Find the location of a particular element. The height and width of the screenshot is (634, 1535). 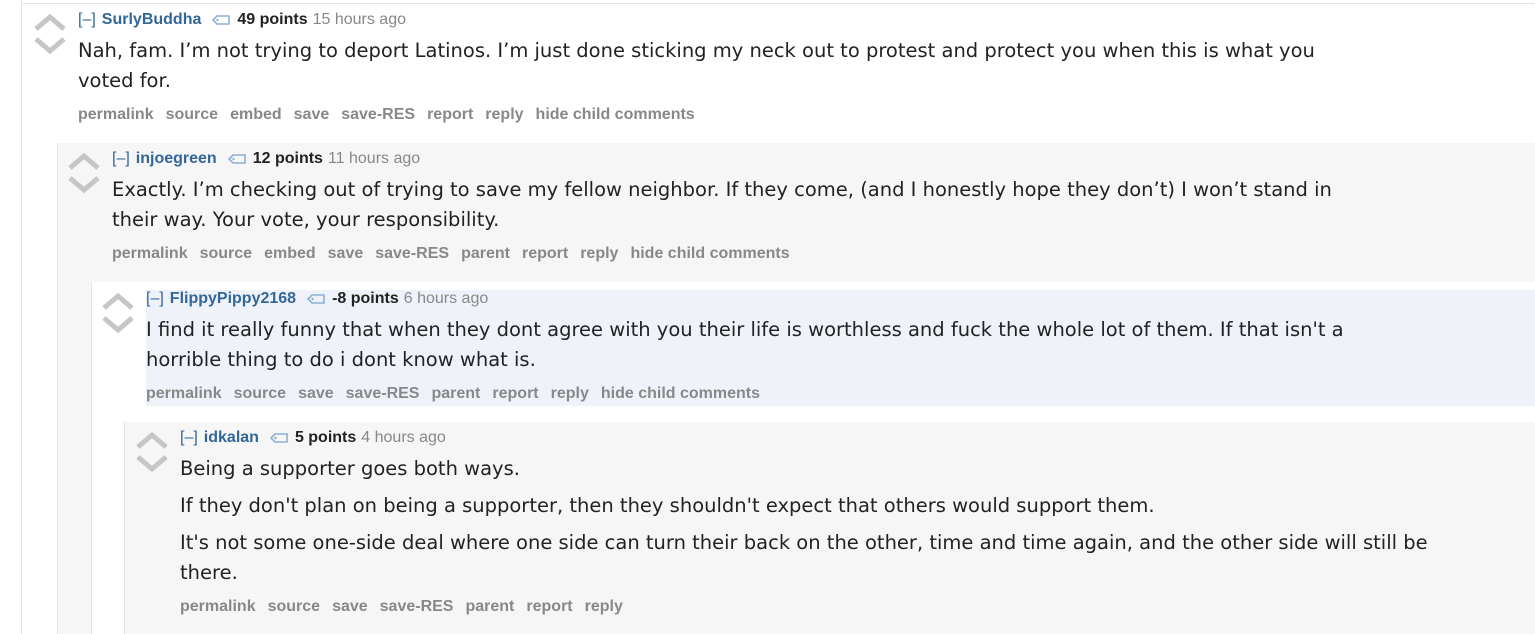

comment-tagline: [–] injoegreen 12 points 11 hours ago is located at coordinates (737, 160).